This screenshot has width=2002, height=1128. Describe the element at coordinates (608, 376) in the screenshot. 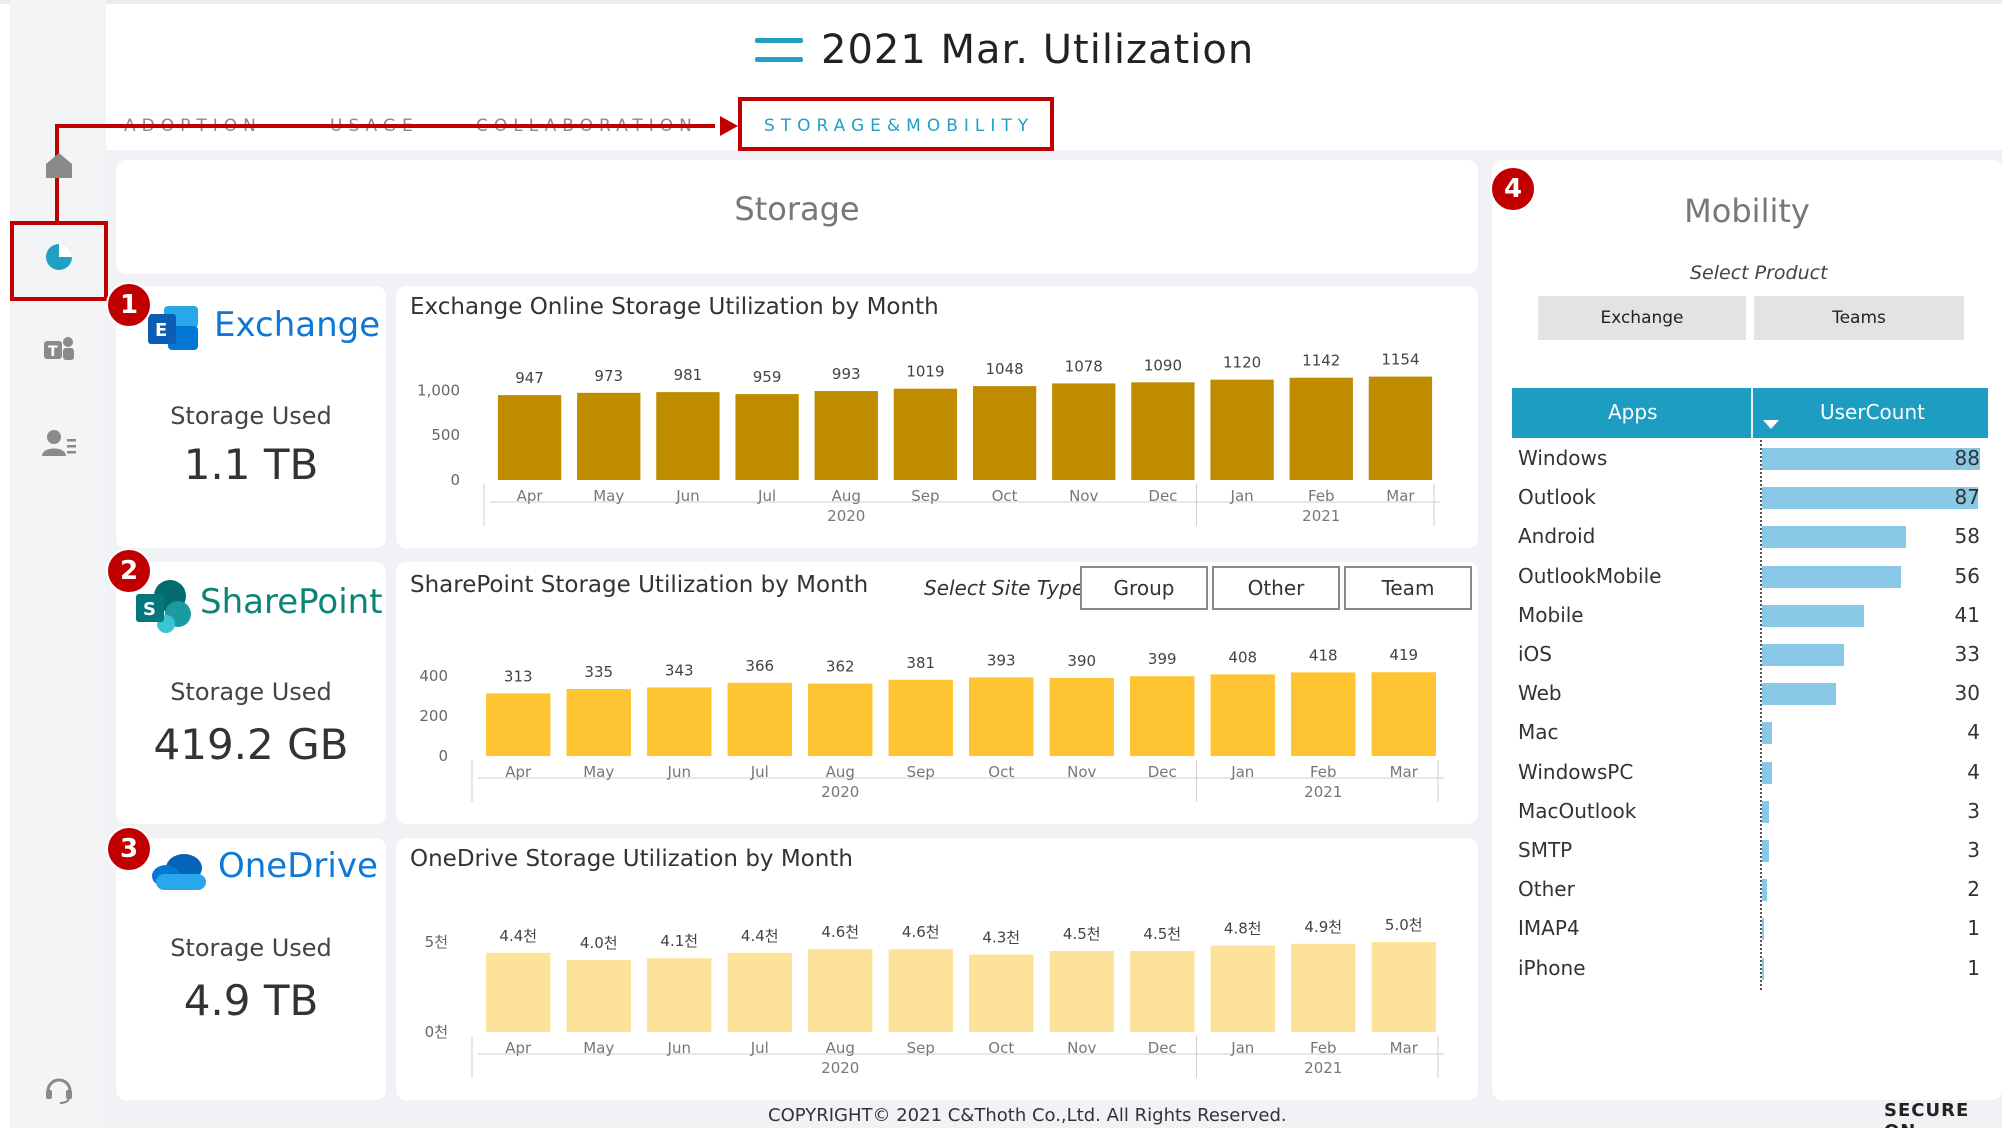

I see `data-label: 973` at that location.